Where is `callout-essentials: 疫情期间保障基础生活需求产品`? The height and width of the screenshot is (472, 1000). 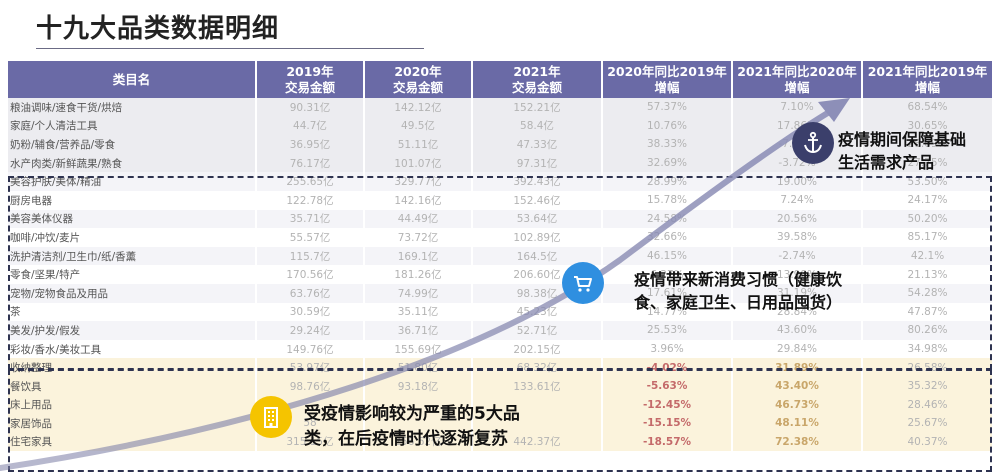
callout-essentials: 疫情期间保障基础生活需求产品 is located at coordinates (902, 151).